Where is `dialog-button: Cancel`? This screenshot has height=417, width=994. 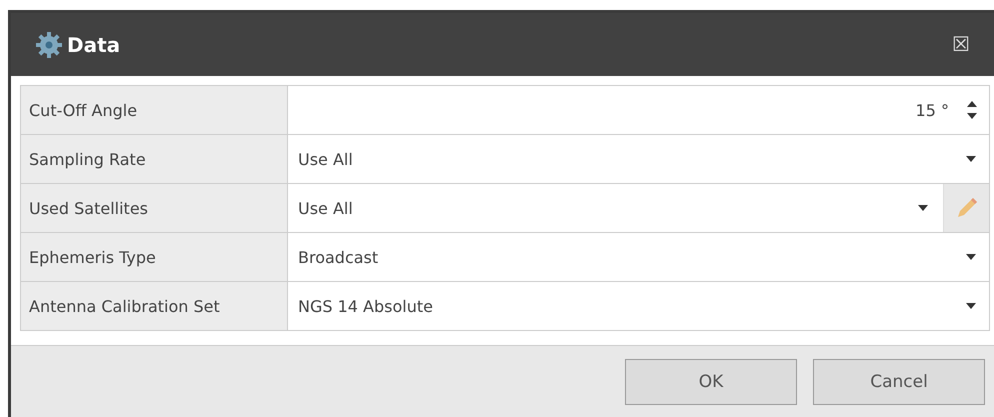
dialog-button: Cancel is located at coordinates (899, 382).